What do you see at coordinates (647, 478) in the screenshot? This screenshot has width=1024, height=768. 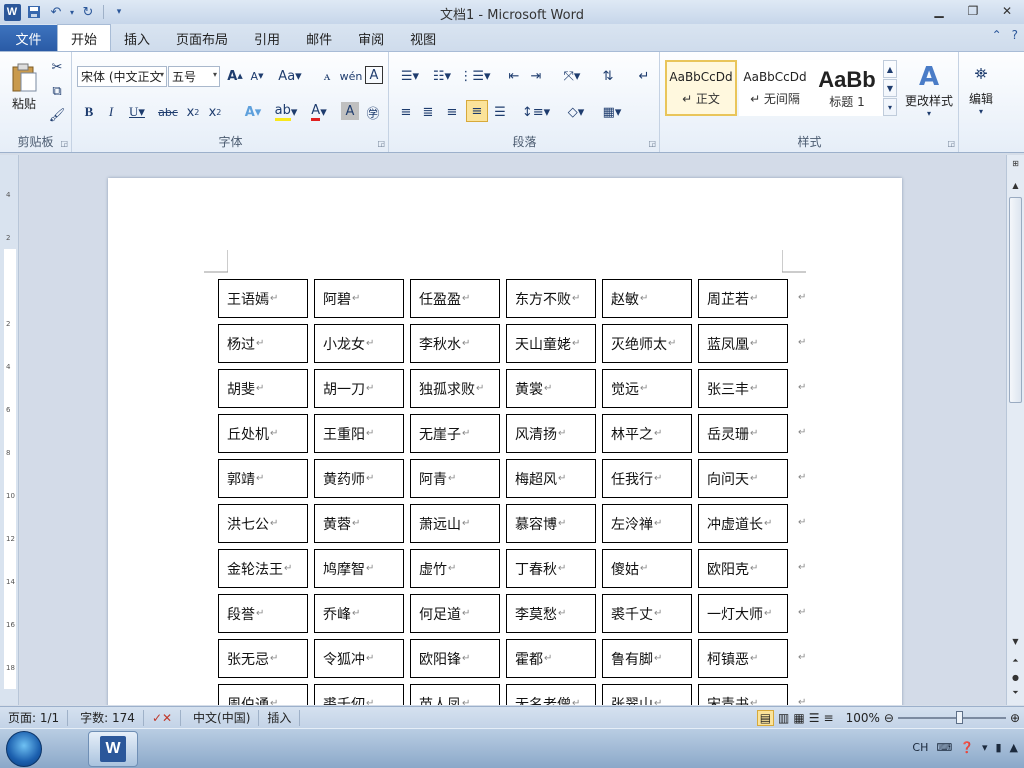 I see `table-cell: 任我行 ↵` at bounding box center [647, 478].